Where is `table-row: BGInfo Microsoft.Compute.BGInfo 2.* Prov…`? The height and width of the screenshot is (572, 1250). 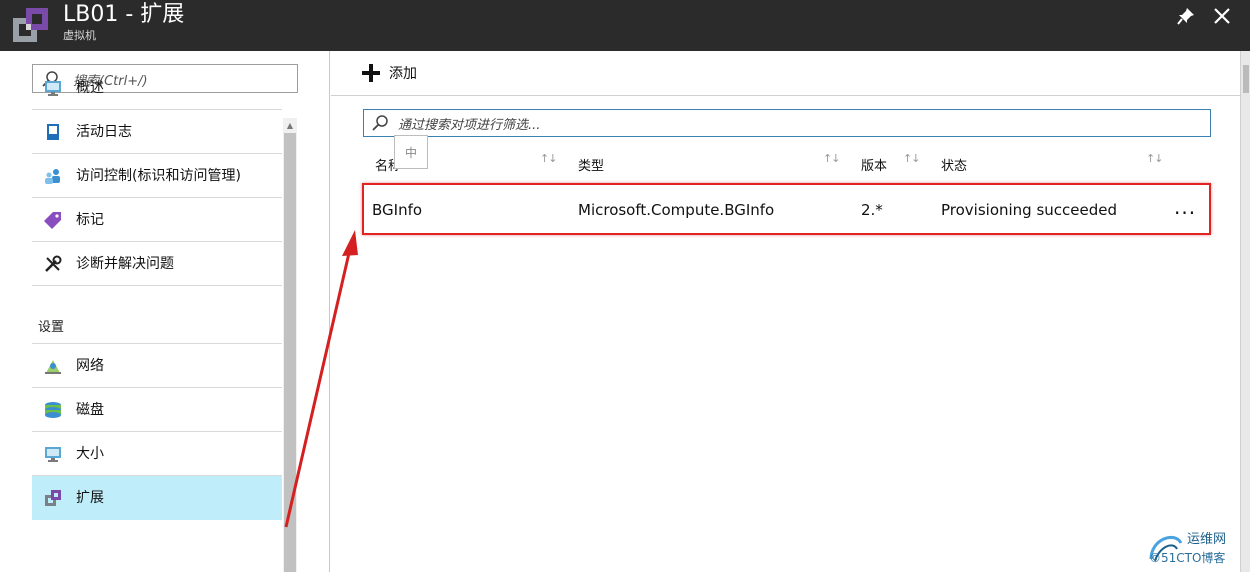 table-row: BGInfo Microsoft.Compute.BGInfo 2.* Prov… is located at coordinates (786, 209).